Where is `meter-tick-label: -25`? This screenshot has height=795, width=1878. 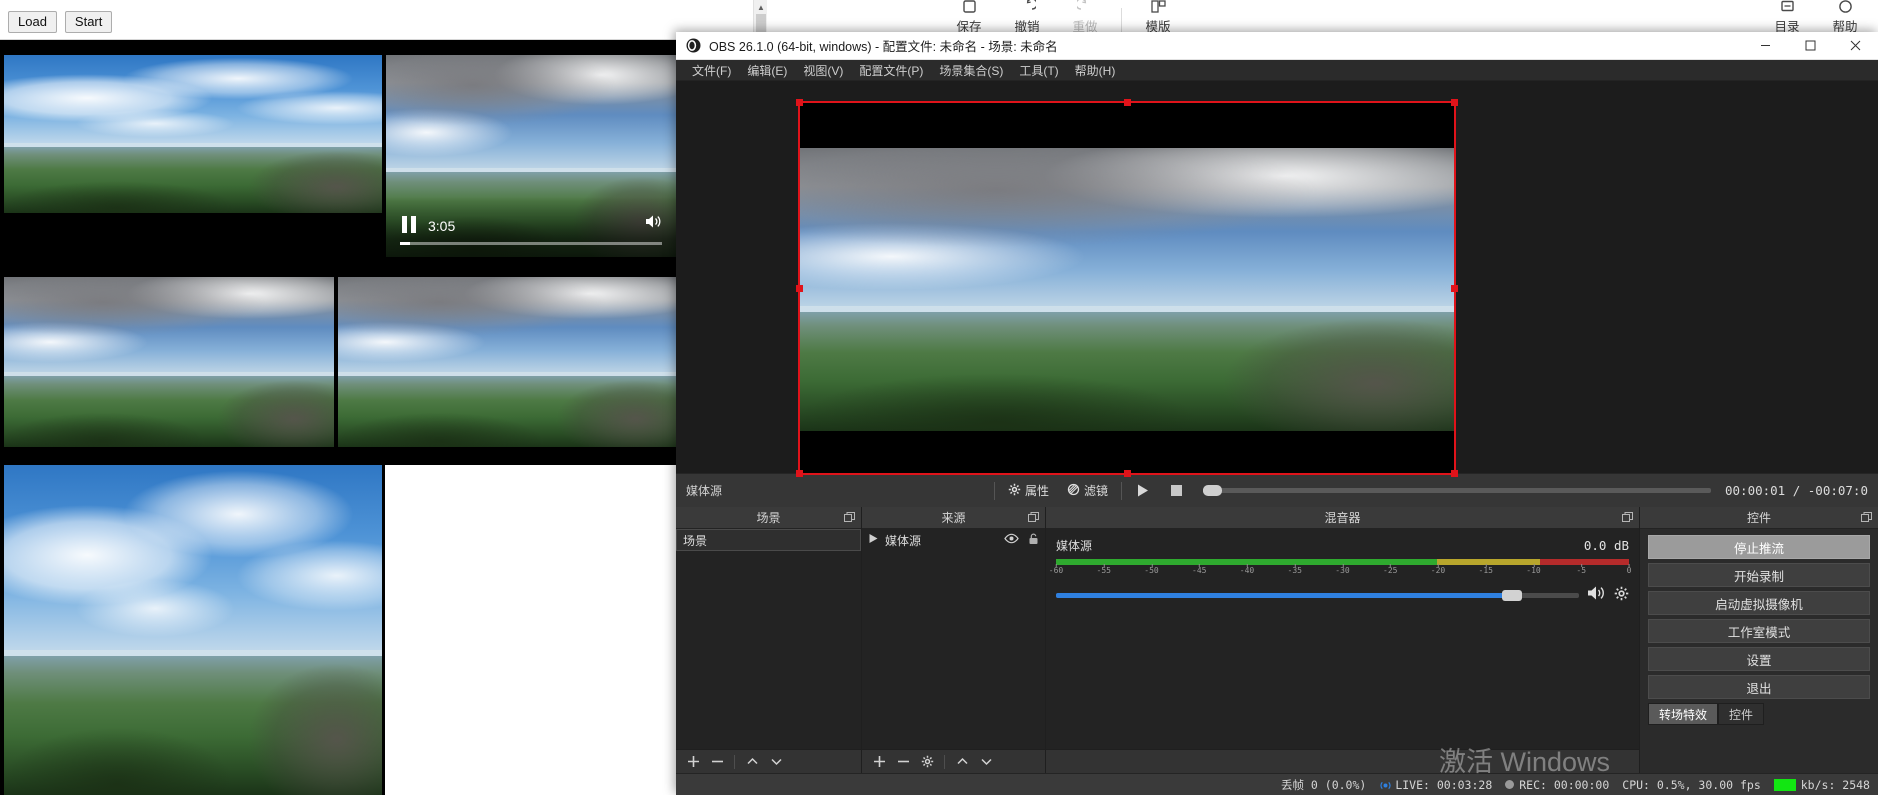 meter-tick-label: -25 is located at coordinates (1390, 569).